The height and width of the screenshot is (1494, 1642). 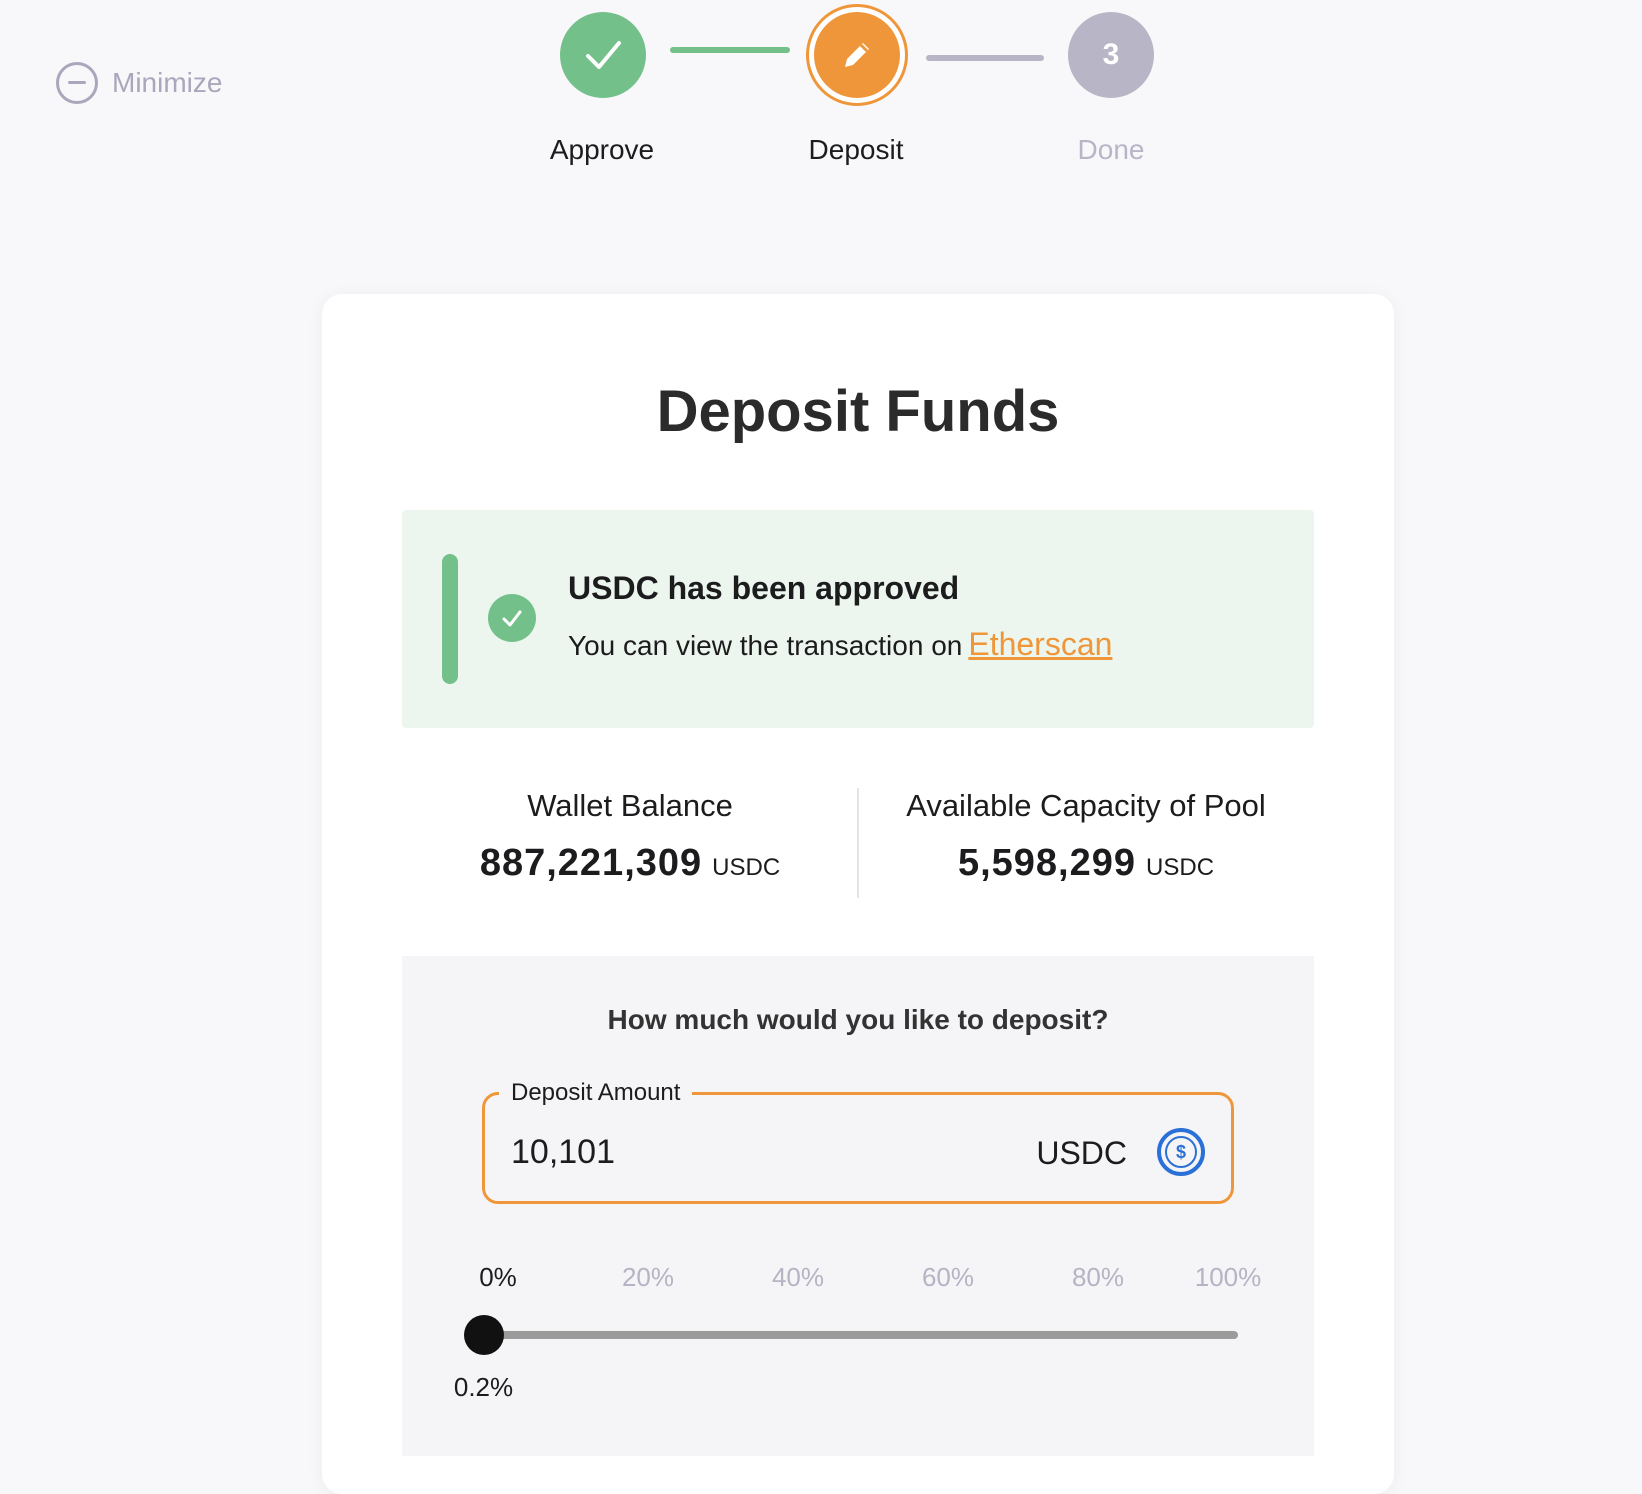 I want to click on tick-label: 100%, so click(x=1228, y=1277).